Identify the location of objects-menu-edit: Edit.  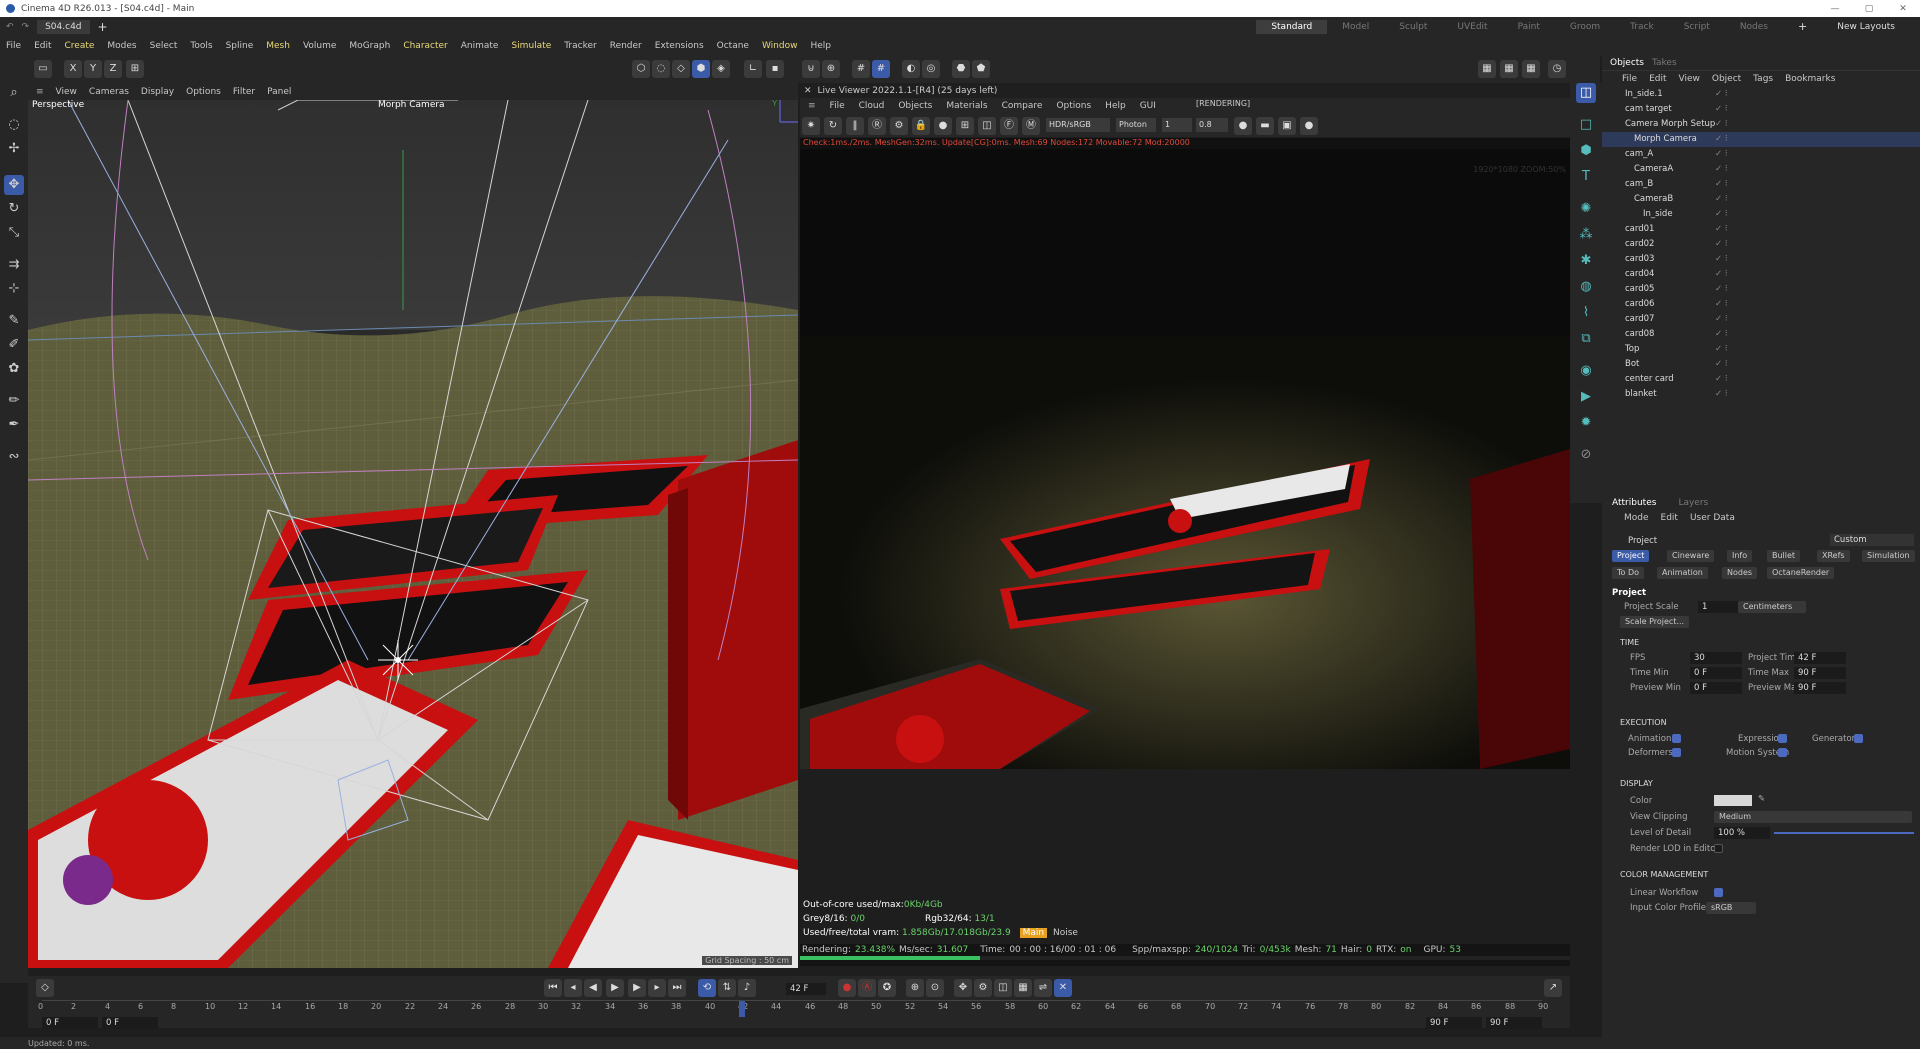
(1657, 79).